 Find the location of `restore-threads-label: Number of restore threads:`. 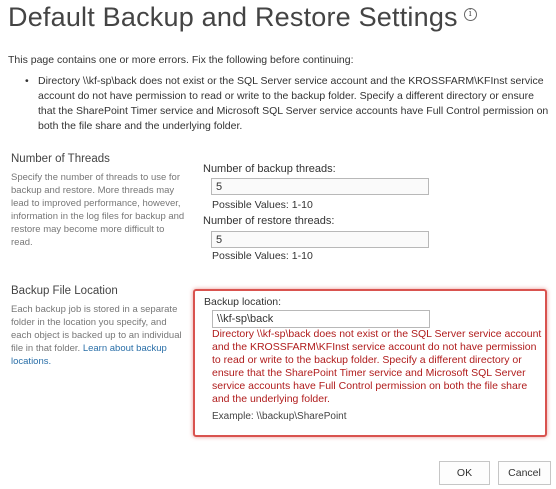

restore-threads-label: Number of restore threads: is located at coordinates (269, 221).